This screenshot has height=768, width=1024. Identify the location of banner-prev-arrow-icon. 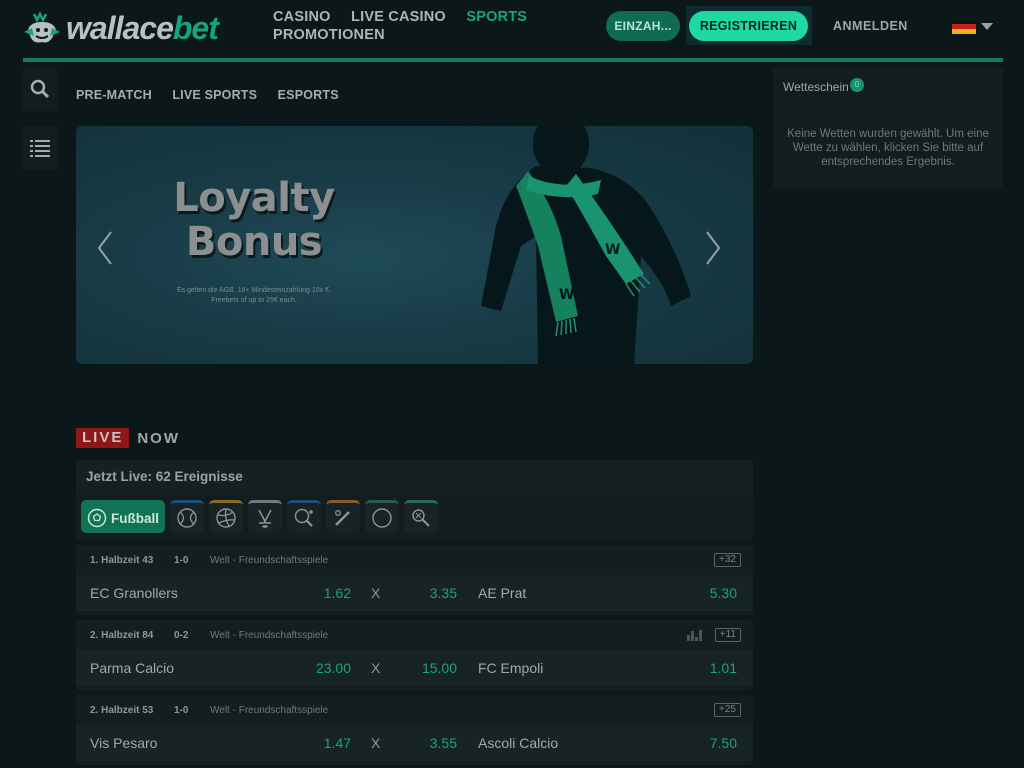
(105, 248).